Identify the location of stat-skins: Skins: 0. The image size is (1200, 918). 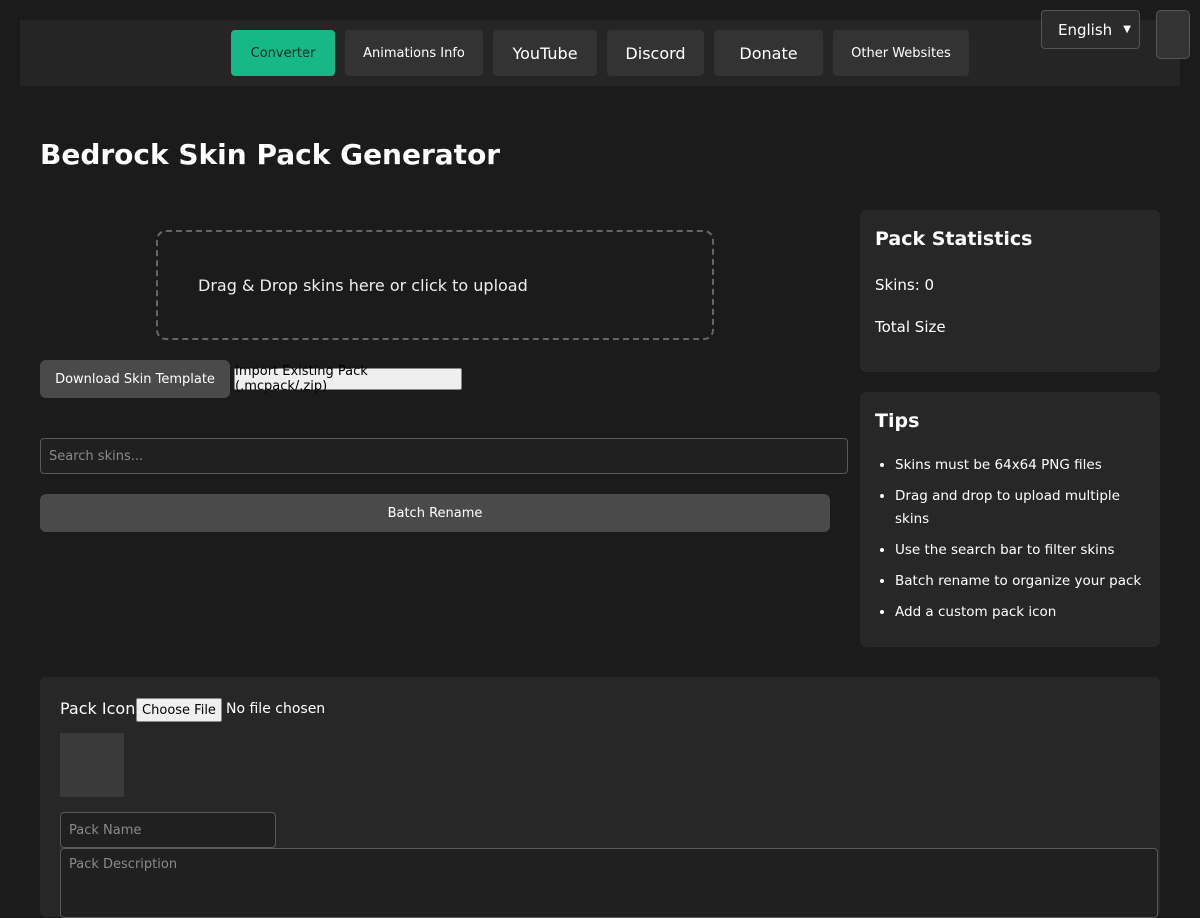
(905, 285).